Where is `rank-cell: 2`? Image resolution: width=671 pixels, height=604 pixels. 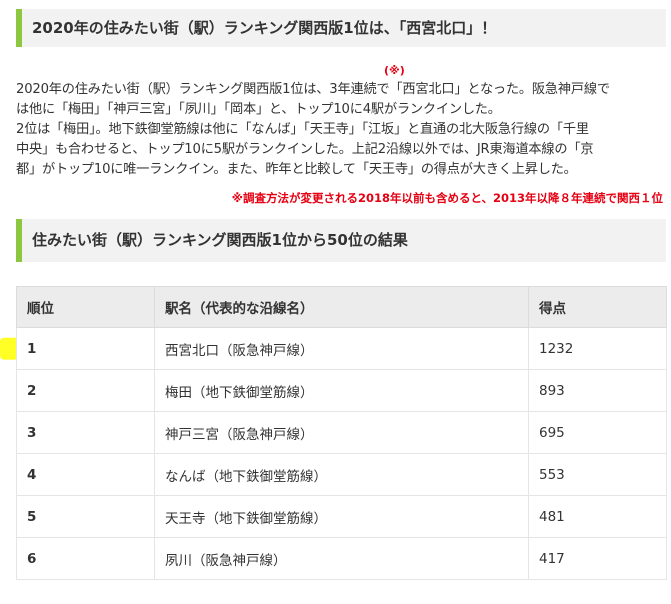
rank-cell: 2 is located at coordinates (85, 390).